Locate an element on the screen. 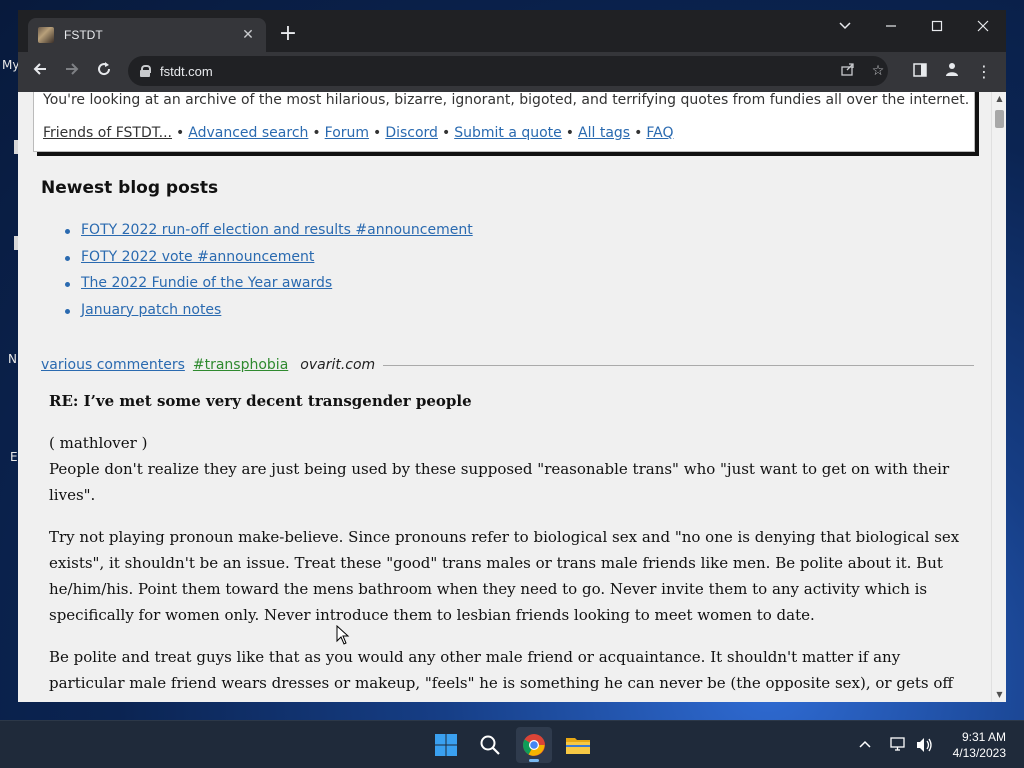 The image size is (1024, 768). start-button is located at coordinates (446, 745).